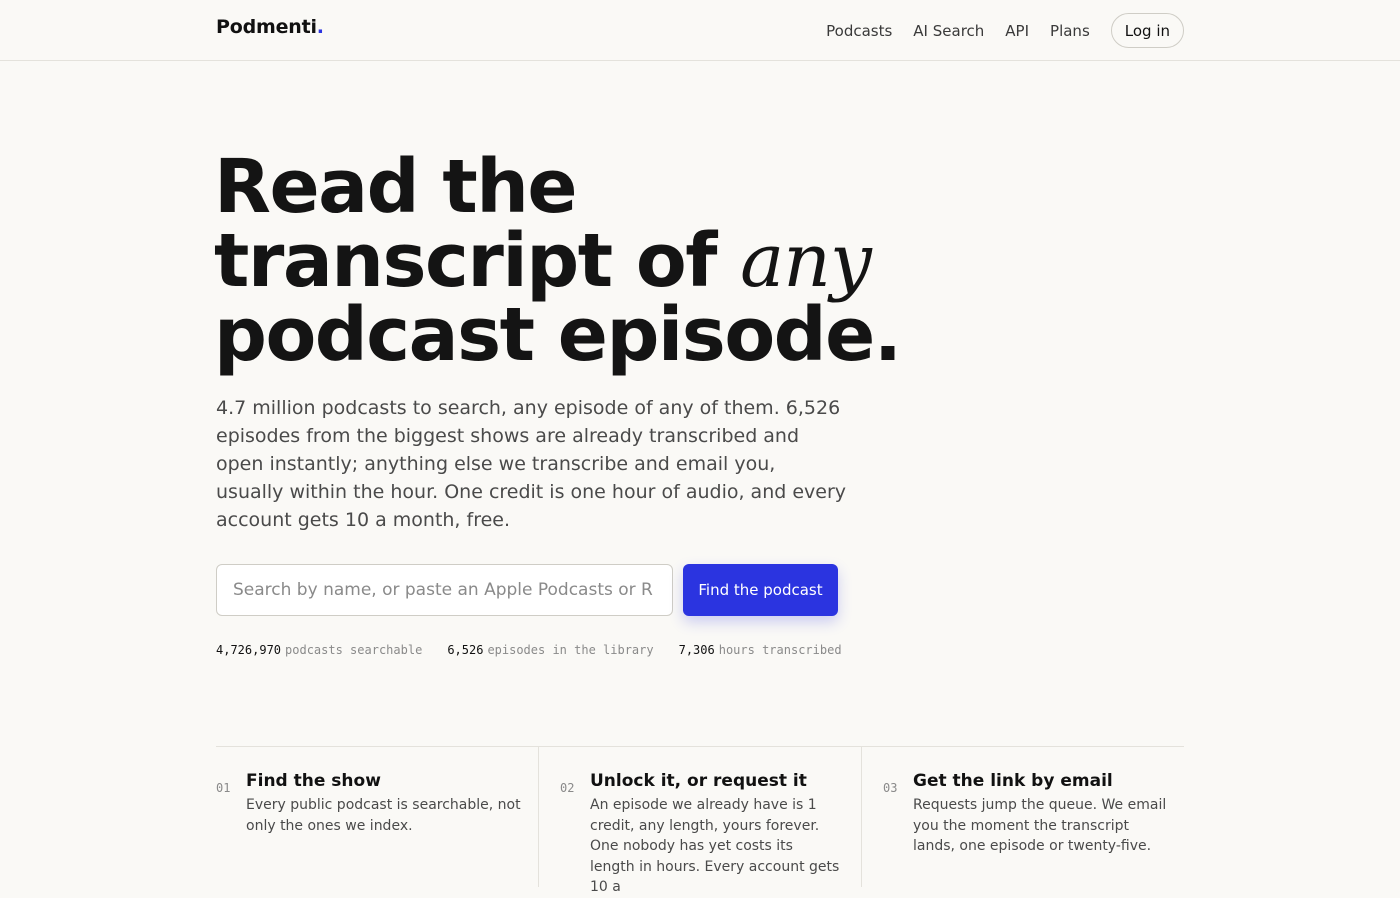 Image resolution: width=1400 pixels, height=898 pixels. What do you see at coordinates (1013, 781) in the screenshot?
I see `step-title: Get the link by email` at bounding box center [1013, 781].